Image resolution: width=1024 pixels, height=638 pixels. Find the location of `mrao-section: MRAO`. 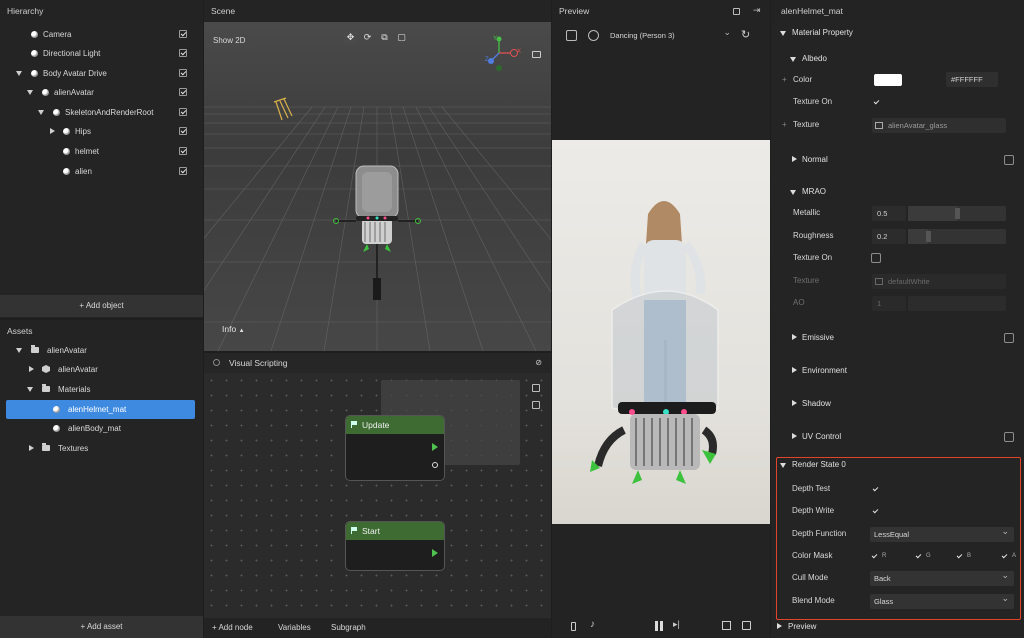

mrao-section: MRAO is located at coordinates (897, 192).